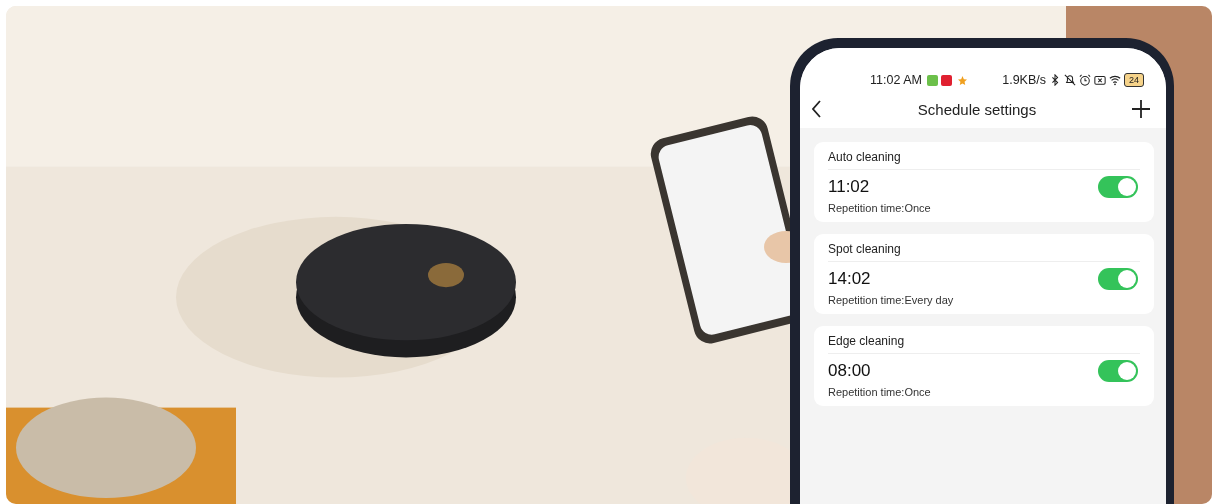 Image resolution: width=1218 pixels, height=504 pixels. What do you see at coordinates (984, 160) in the screenshot?
I see `schedule-name: Auto cleaning` at bounding box center [984, 160].